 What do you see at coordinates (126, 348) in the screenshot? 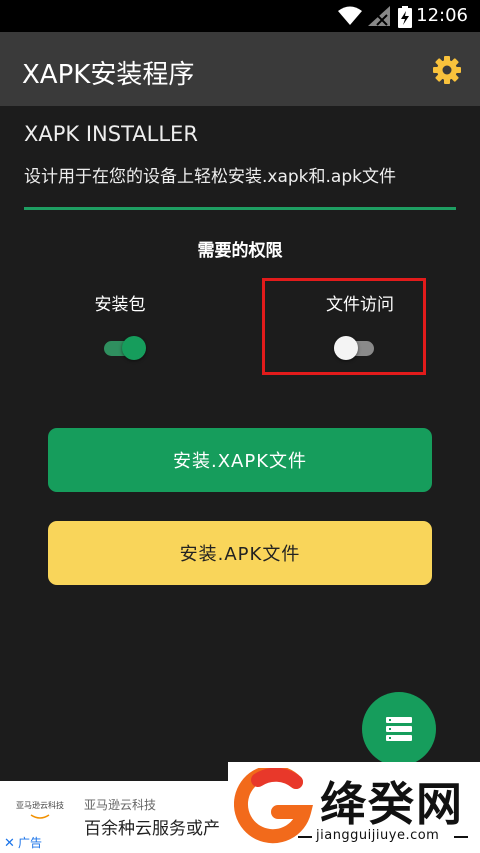
I see `install-packages-toggle` at bounding box center [126, 348].